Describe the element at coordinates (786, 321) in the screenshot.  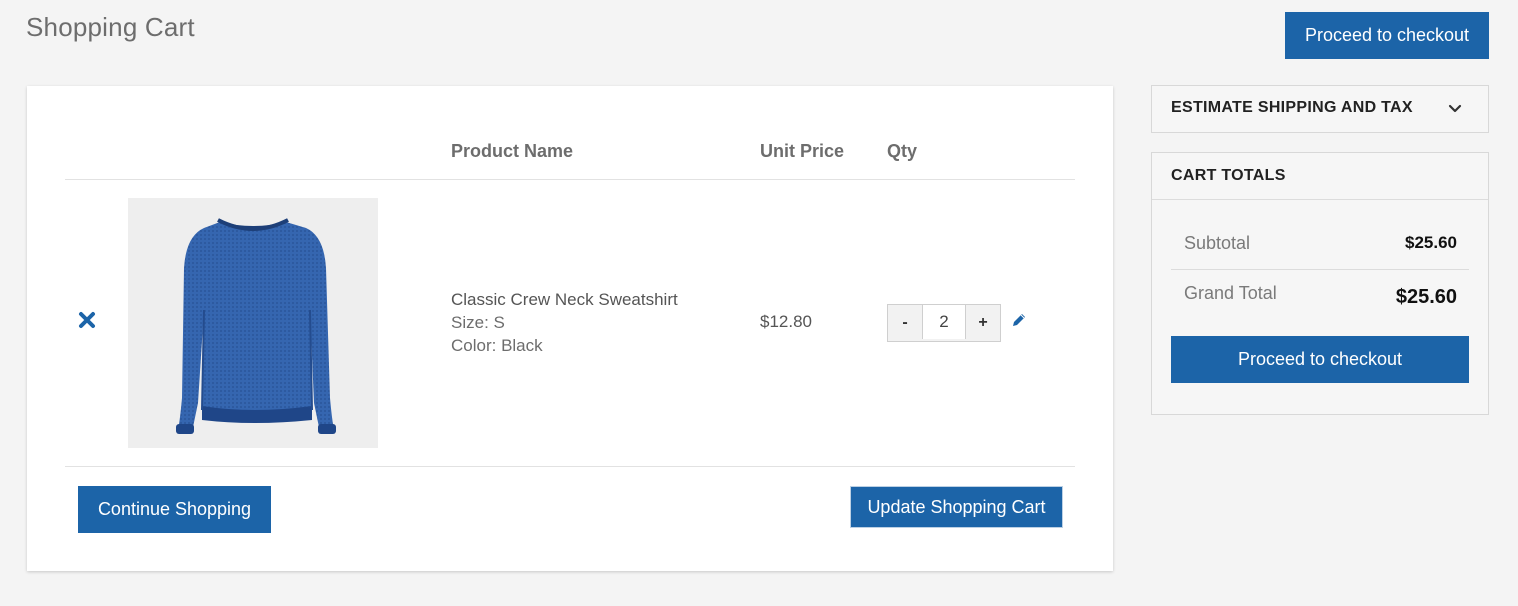
I see `unit-price: $12.80` at that location.